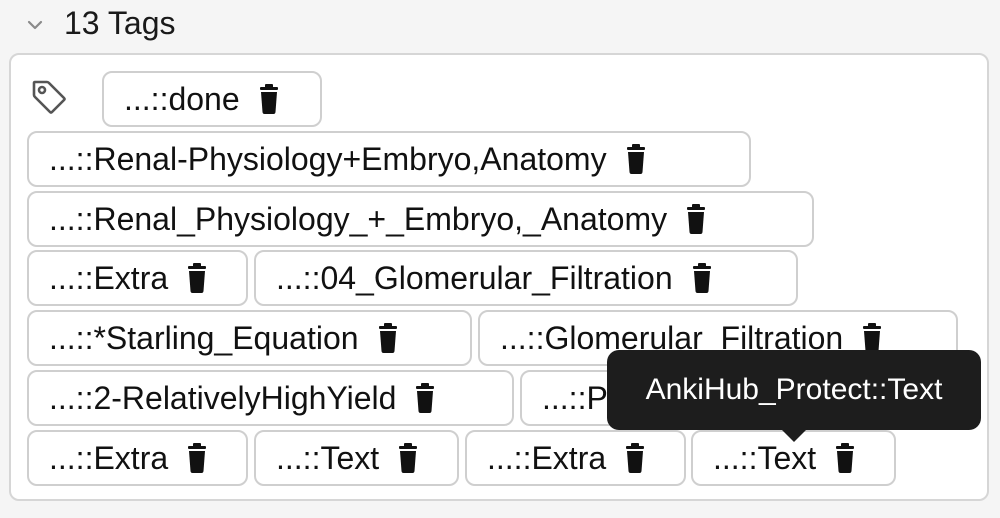 This screenshot has width=1000, height=518. What do you see at coordinates (794, 435) in the screenshot?
I see `tooltip-arrow` at bounding box center [794, 435].